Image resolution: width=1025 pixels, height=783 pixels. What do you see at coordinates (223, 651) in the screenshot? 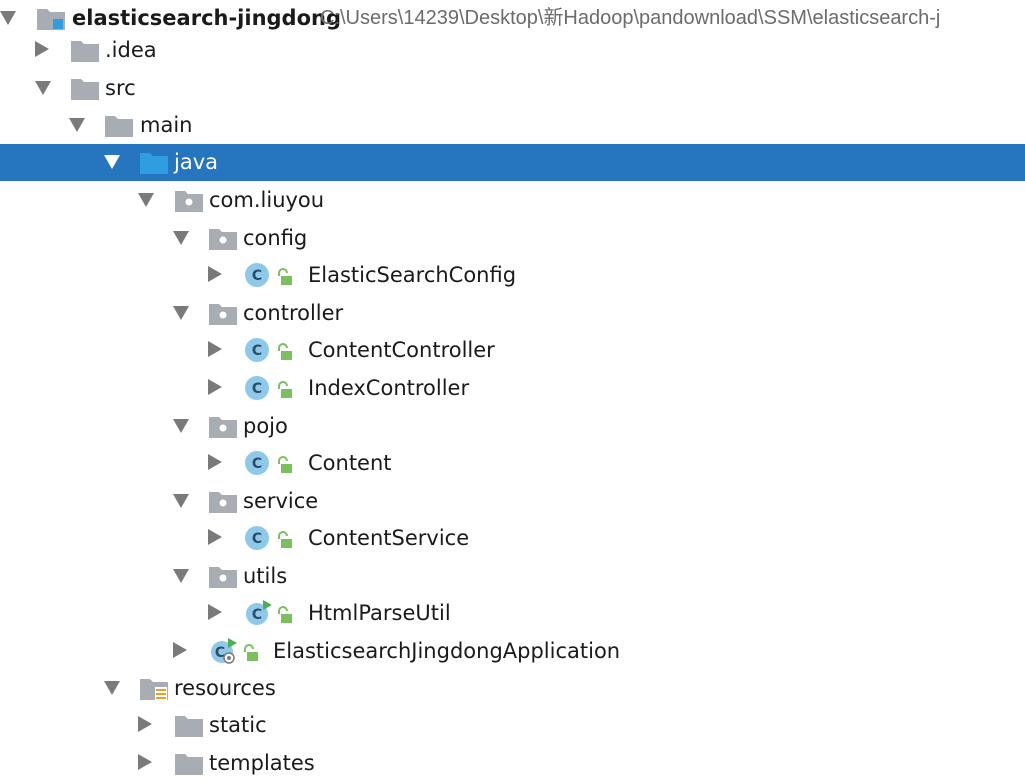
I see `spring-boot-class-icon: C` at bounding box center [223, 651].